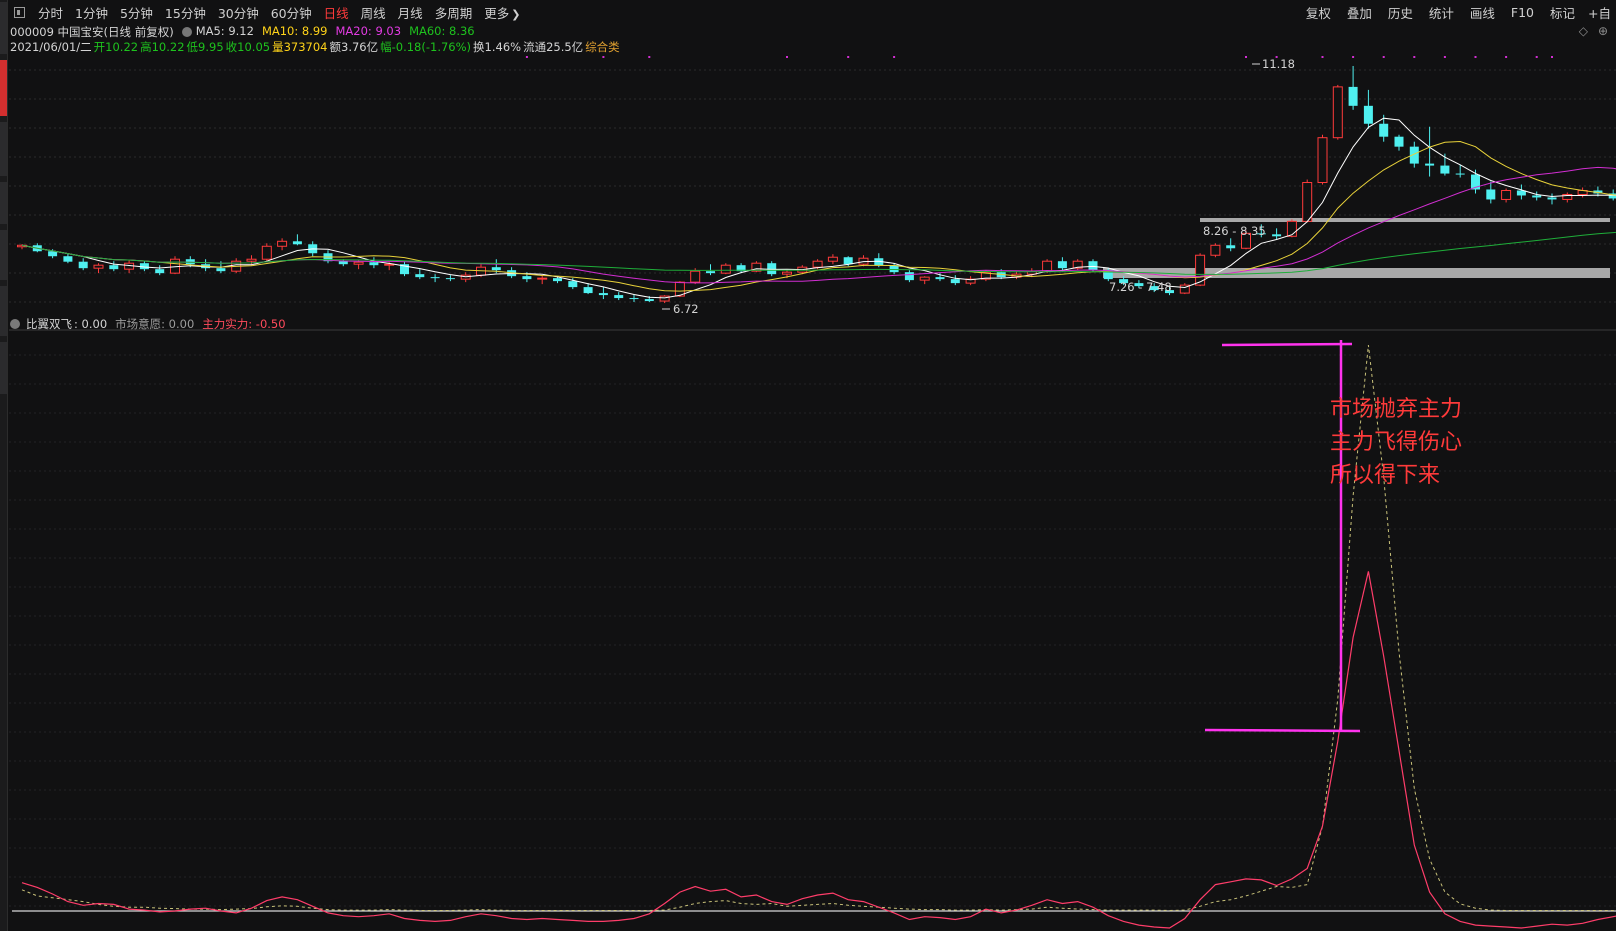  What do you see at coordinates (1282, 730) in the screenshot?
I see `bracket-bottom` at bounding box center [1282, 730].